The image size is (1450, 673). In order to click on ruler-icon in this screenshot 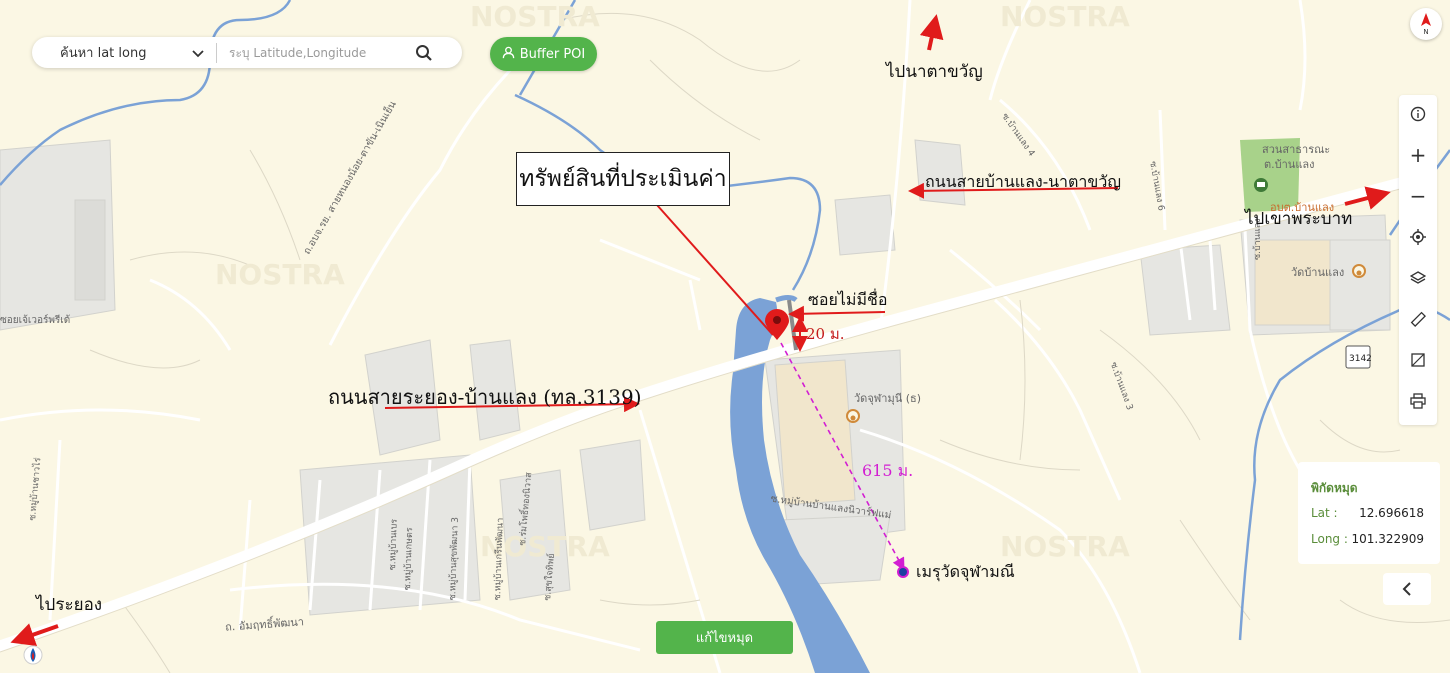, I will do `click(1418, 319)`.